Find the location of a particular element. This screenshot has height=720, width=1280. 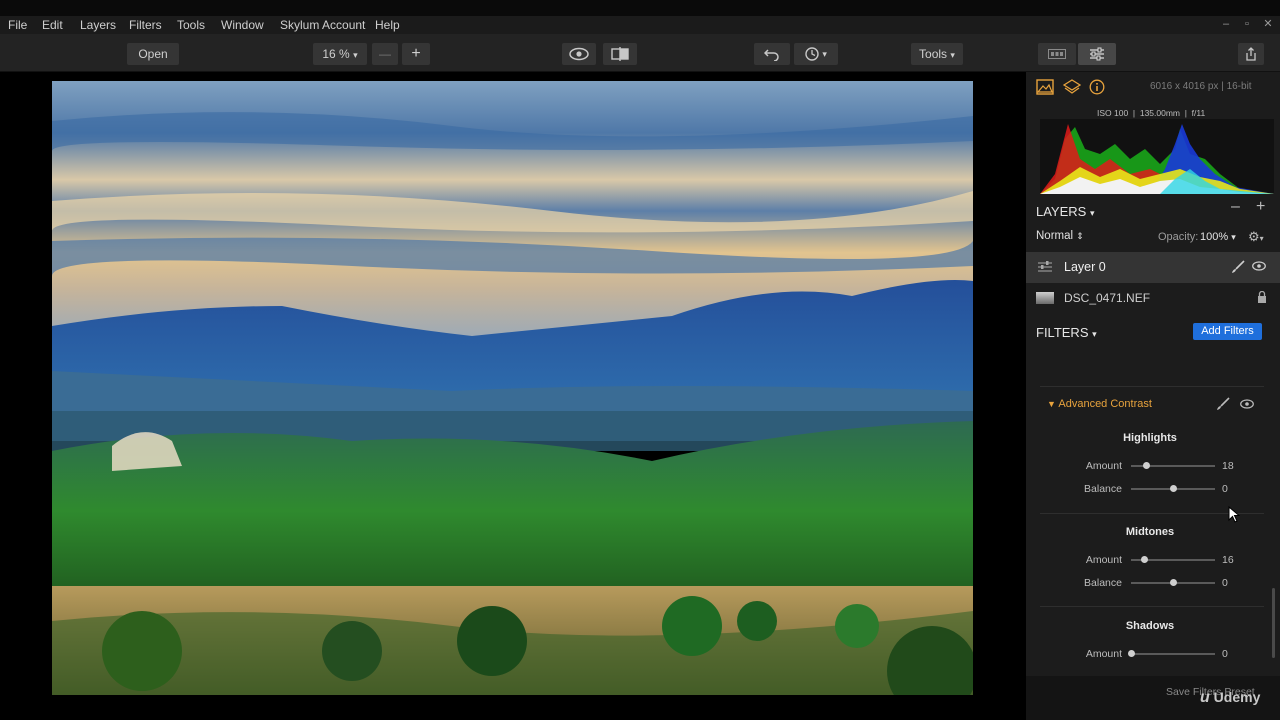

image-icon is located at coordinates (1045, 87).